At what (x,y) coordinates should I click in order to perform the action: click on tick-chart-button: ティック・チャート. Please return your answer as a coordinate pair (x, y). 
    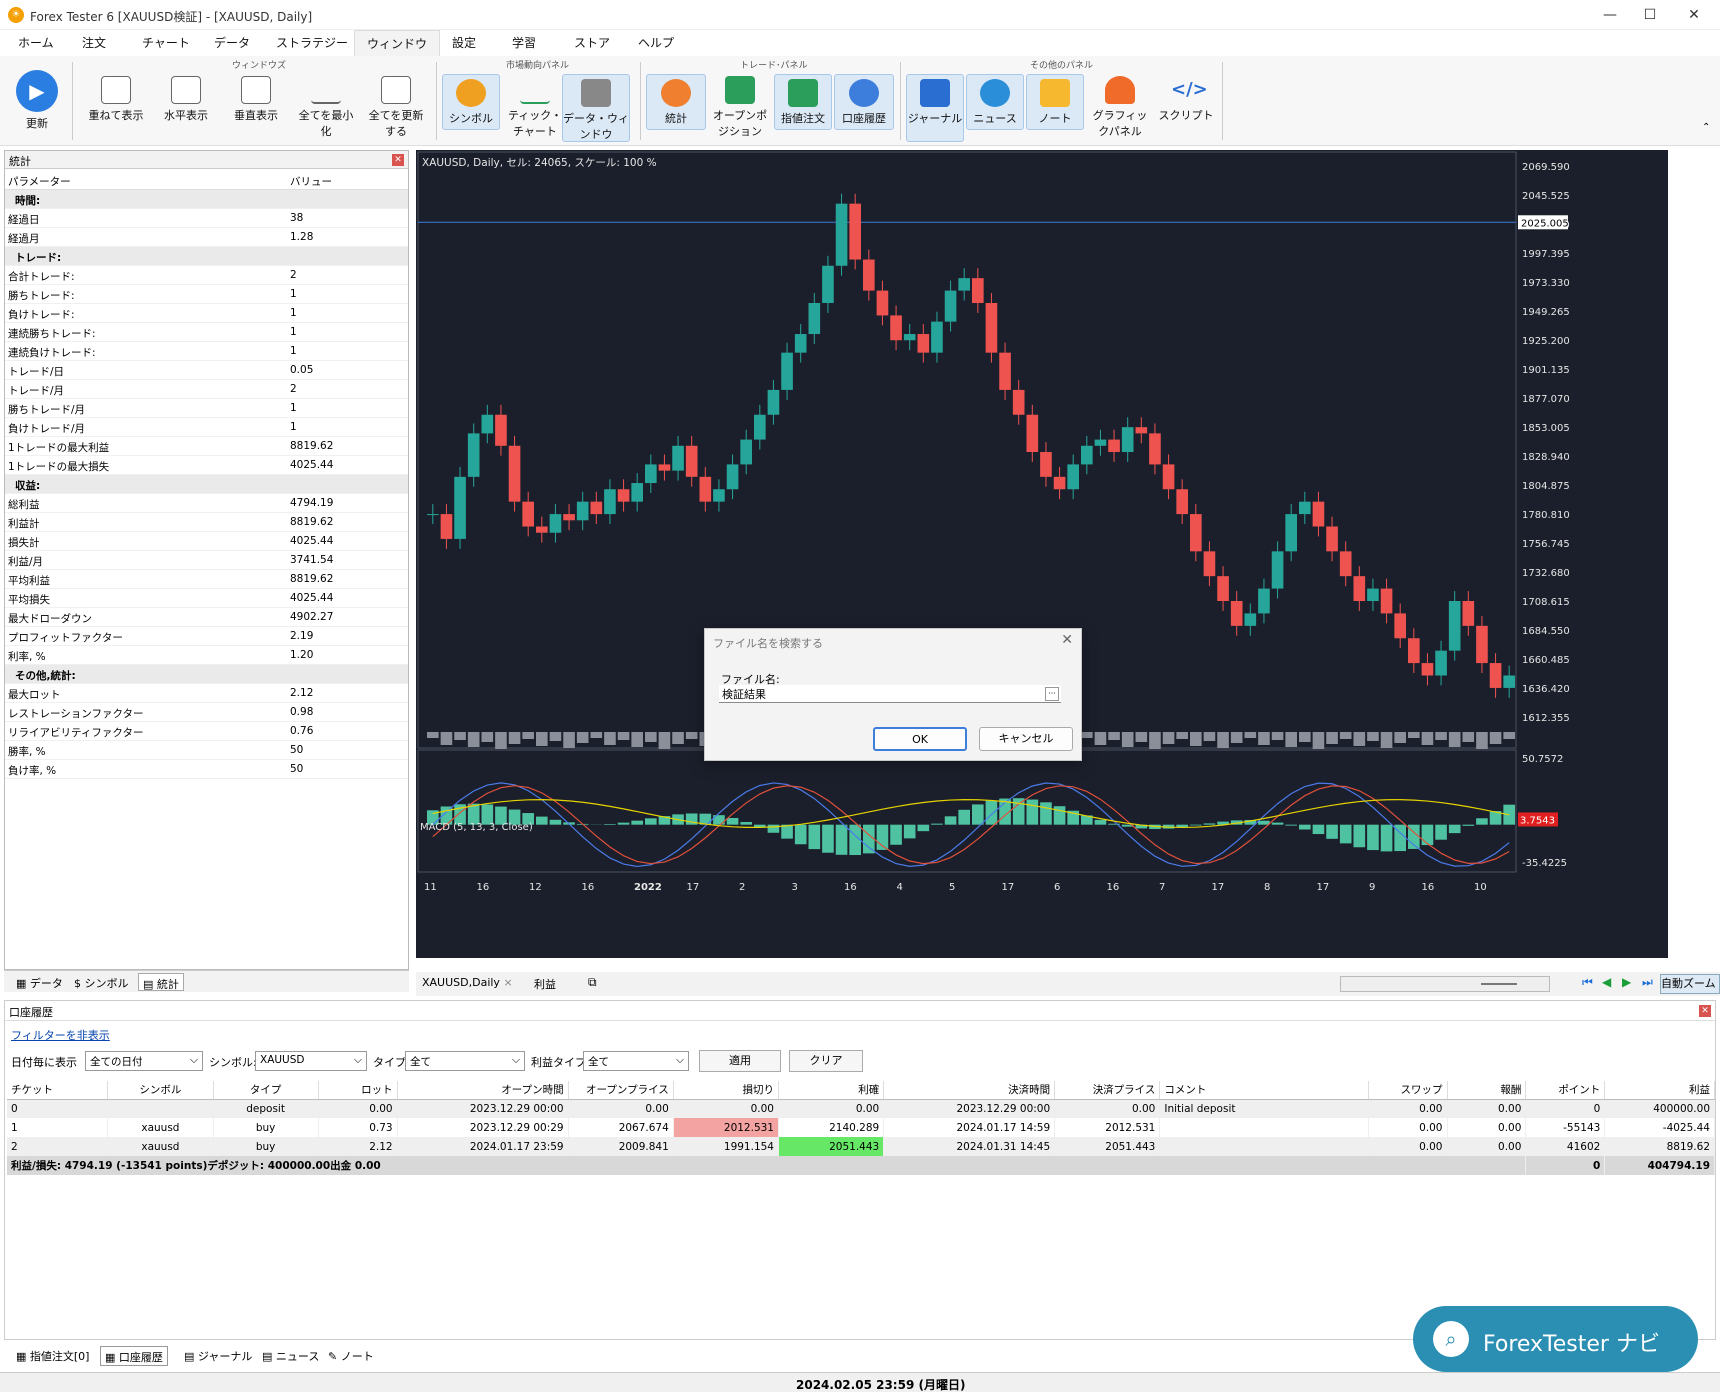
    Looking at the image, I should click on (535, 107).